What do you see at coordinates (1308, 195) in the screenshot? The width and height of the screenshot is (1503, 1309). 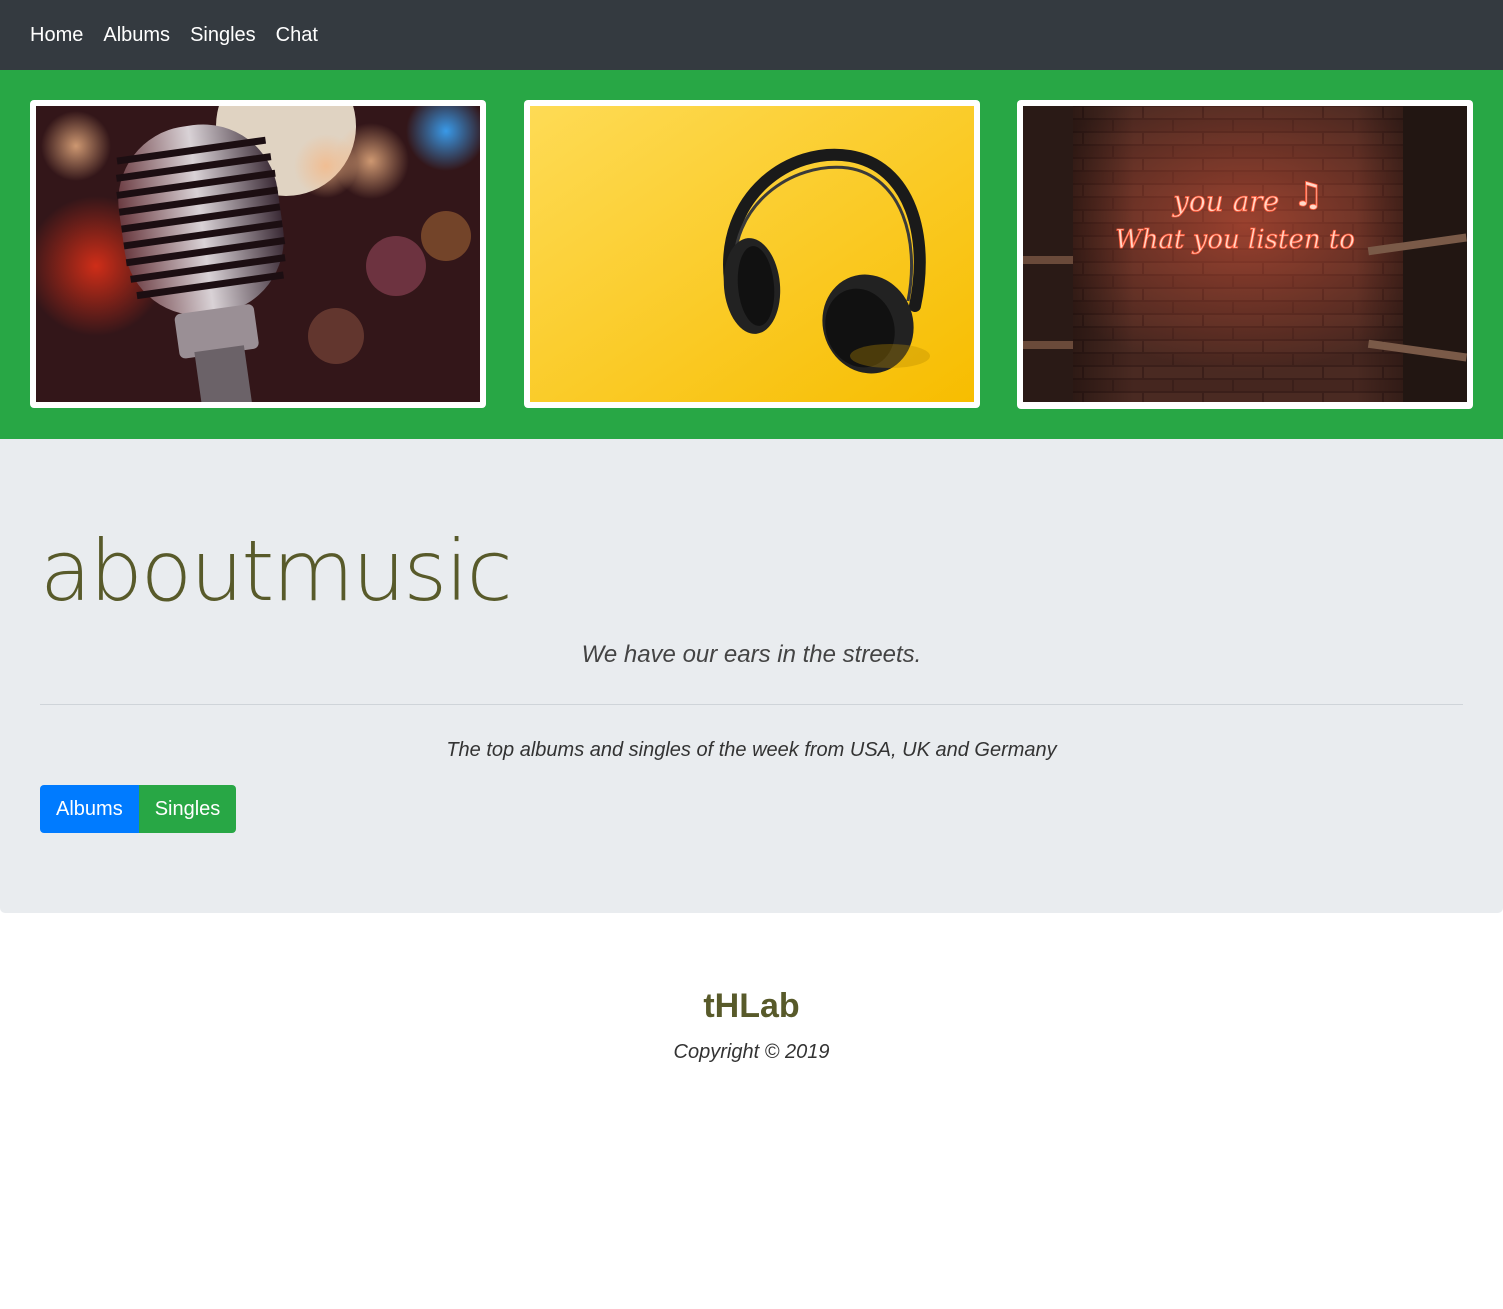 I see `music-note-icon: ♫` at bounding box center [1308, 195].